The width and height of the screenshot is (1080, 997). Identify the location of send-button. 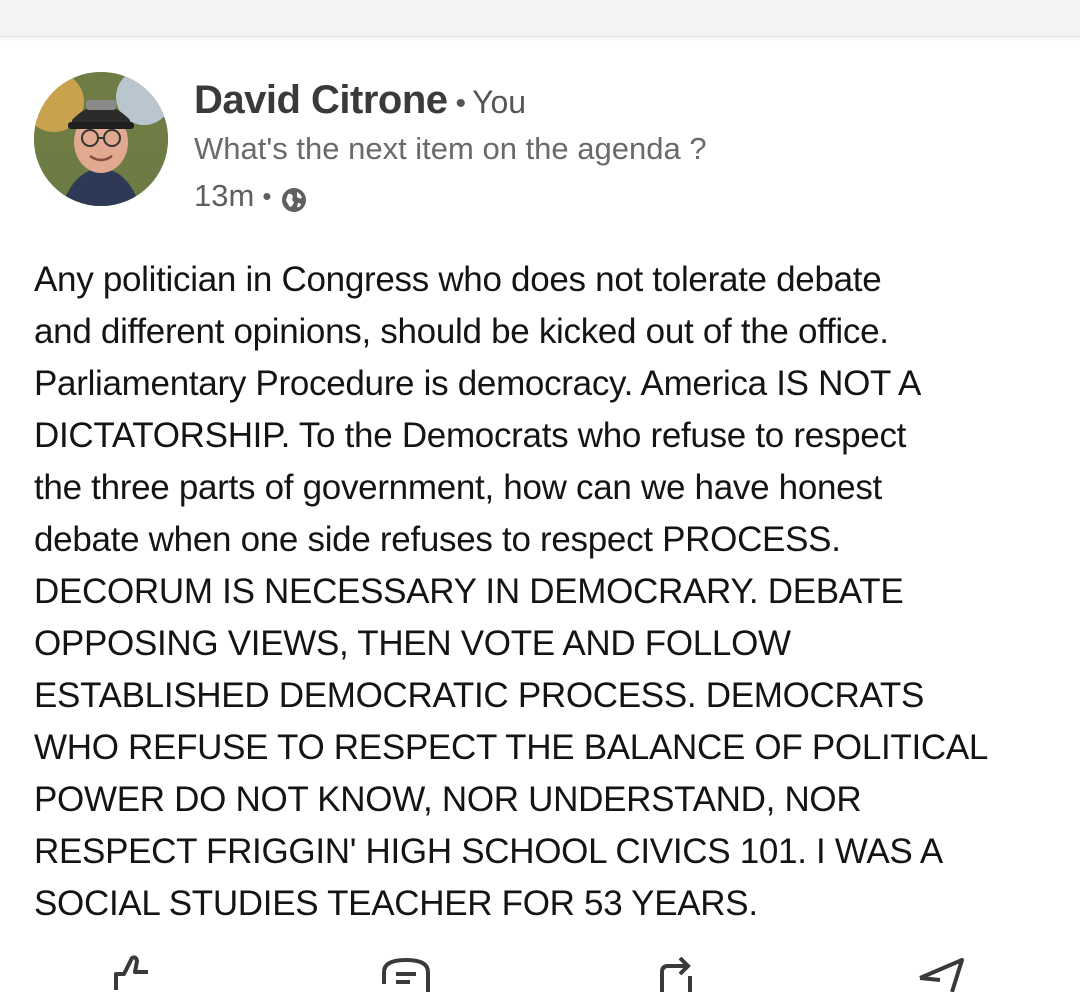
(942, 972).